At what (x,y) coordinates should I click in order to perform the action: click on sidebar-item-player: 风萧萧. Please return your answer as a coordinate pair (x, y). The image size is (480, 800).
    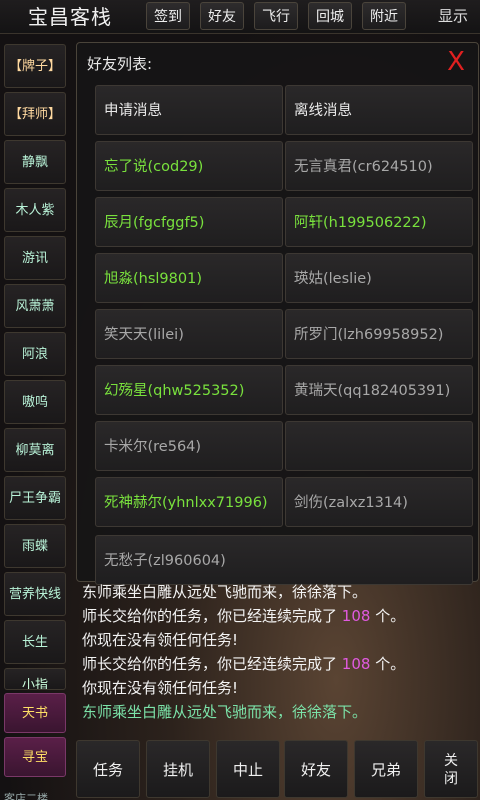
    Looking at the image, I should click on (35, 306).